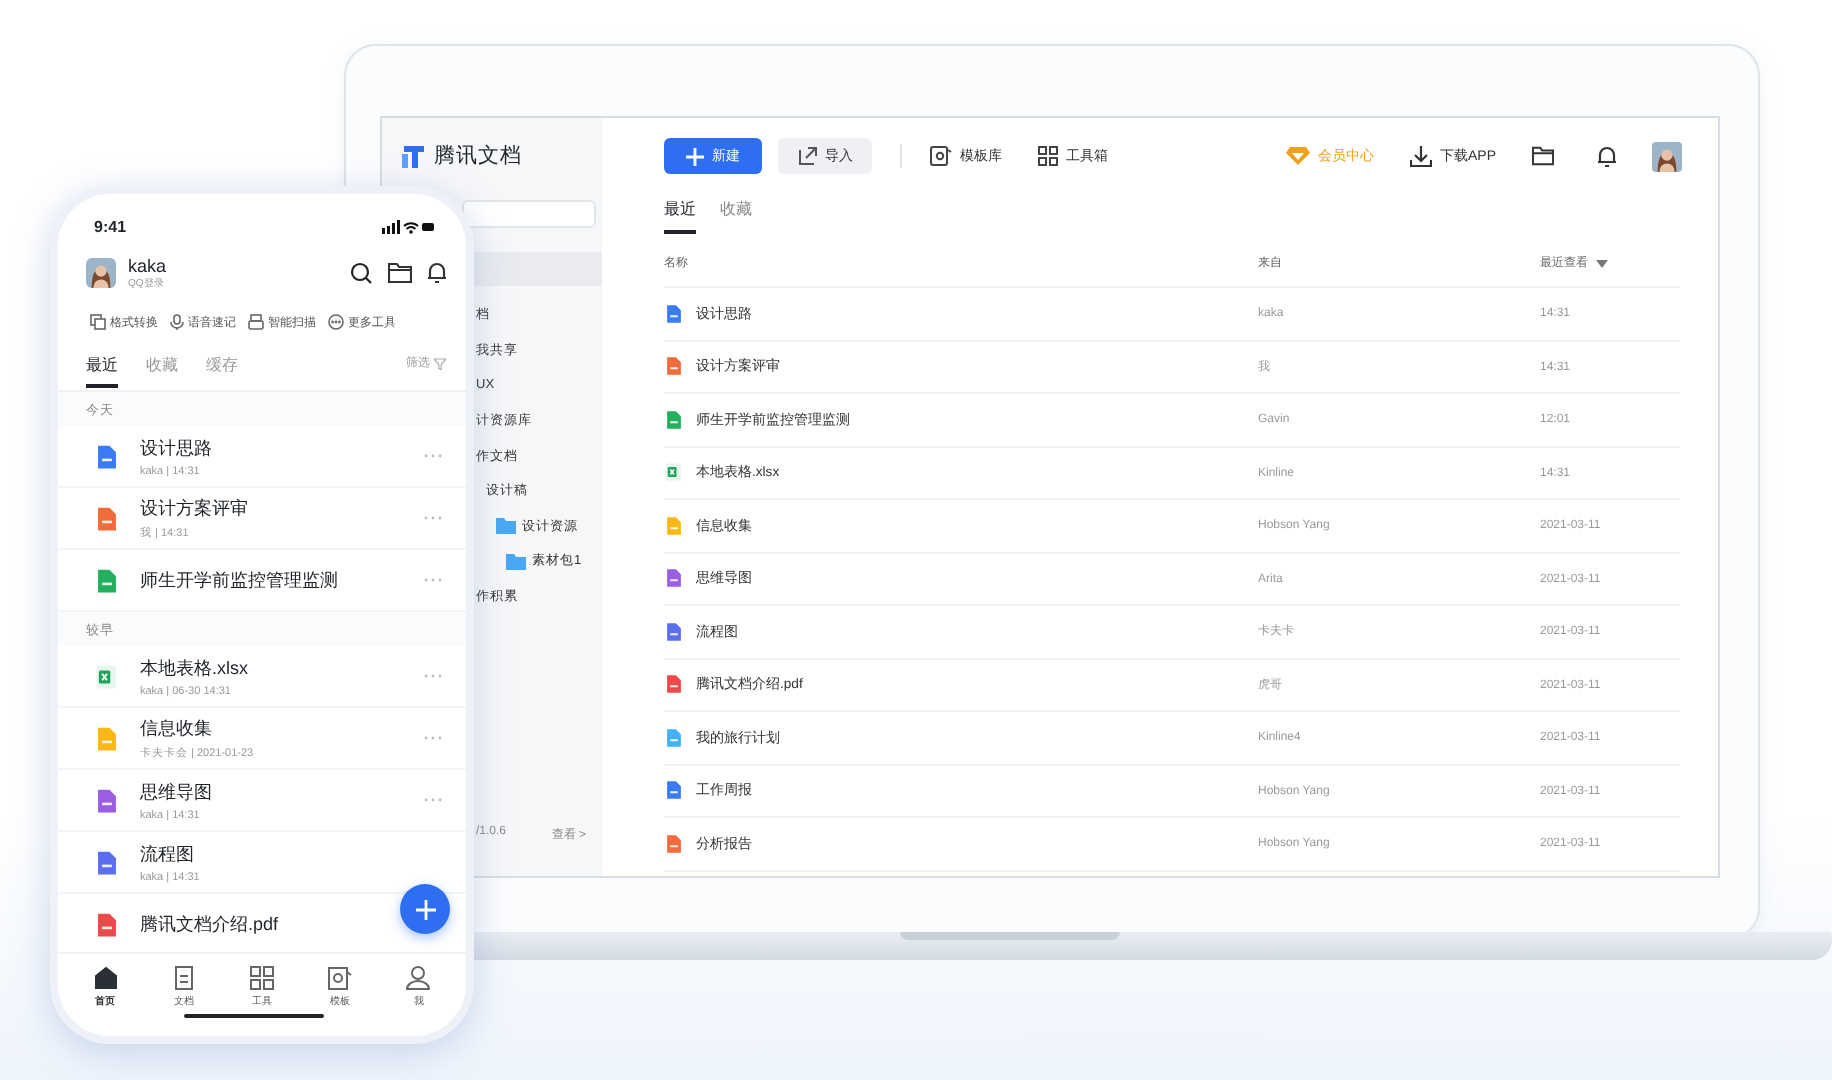  What do you see at coordinates (1420, 156) in the screenshot?
I see `download-icon` at bounding box center [1420, 156].